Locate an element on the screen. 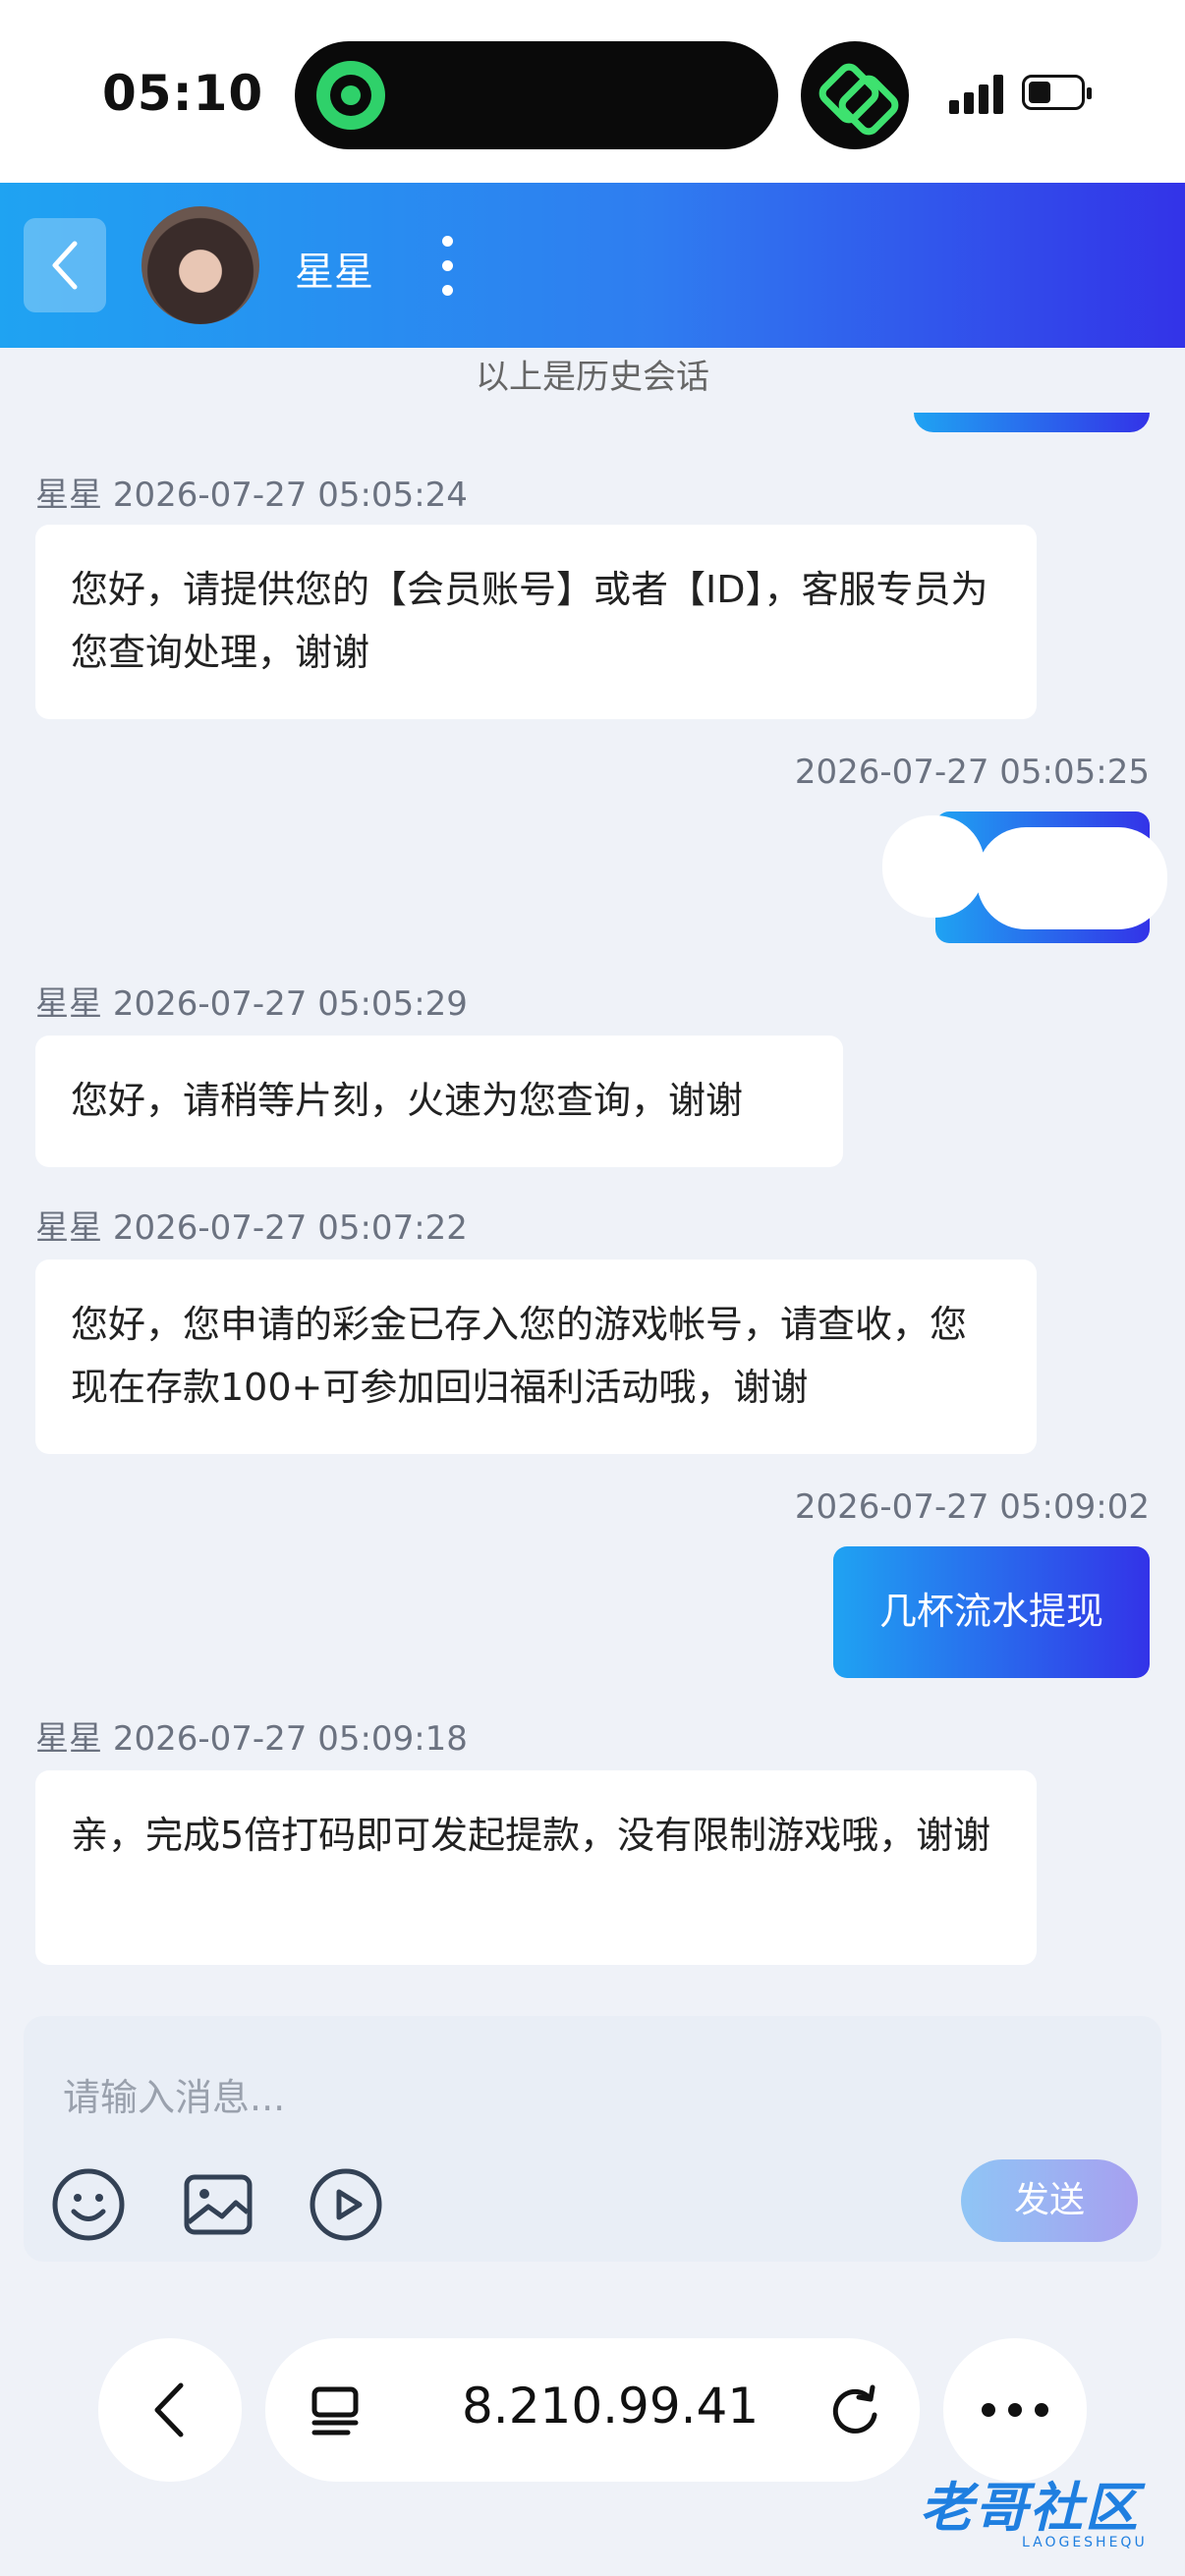 Image resolution: width=1185 pixels, height=2576 pixels. image-icon is located at coordinates (218, 2204).